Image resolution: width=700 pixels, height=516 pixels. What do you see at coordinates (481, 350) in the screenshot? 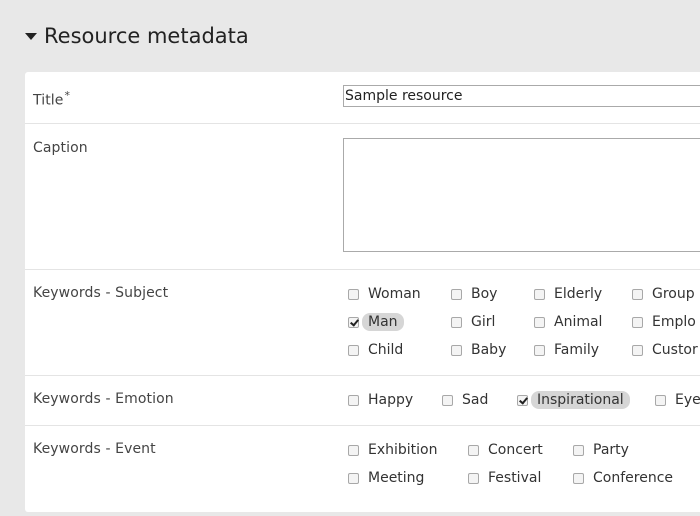
I see `subject-option-baby: Baby` at bounding box center [481, 350].